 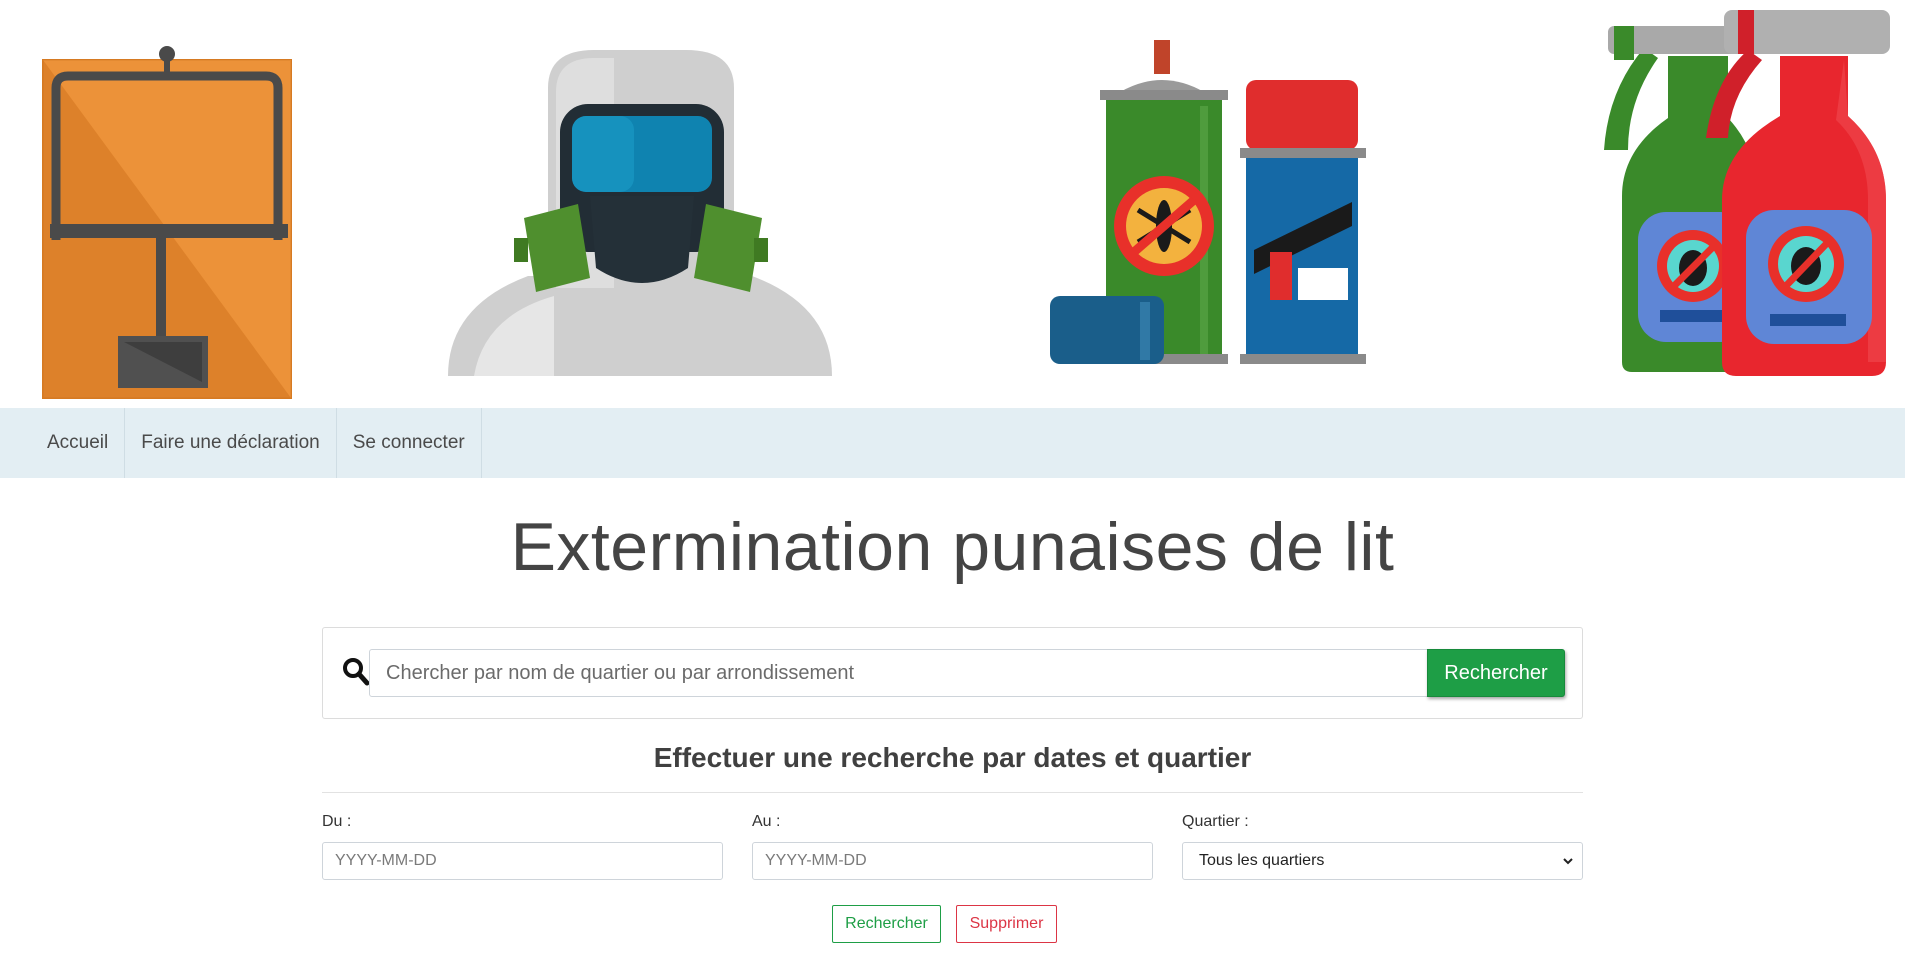 I want to click on district-select-value: Tous les quartiers, so click(x=1262, y=860).